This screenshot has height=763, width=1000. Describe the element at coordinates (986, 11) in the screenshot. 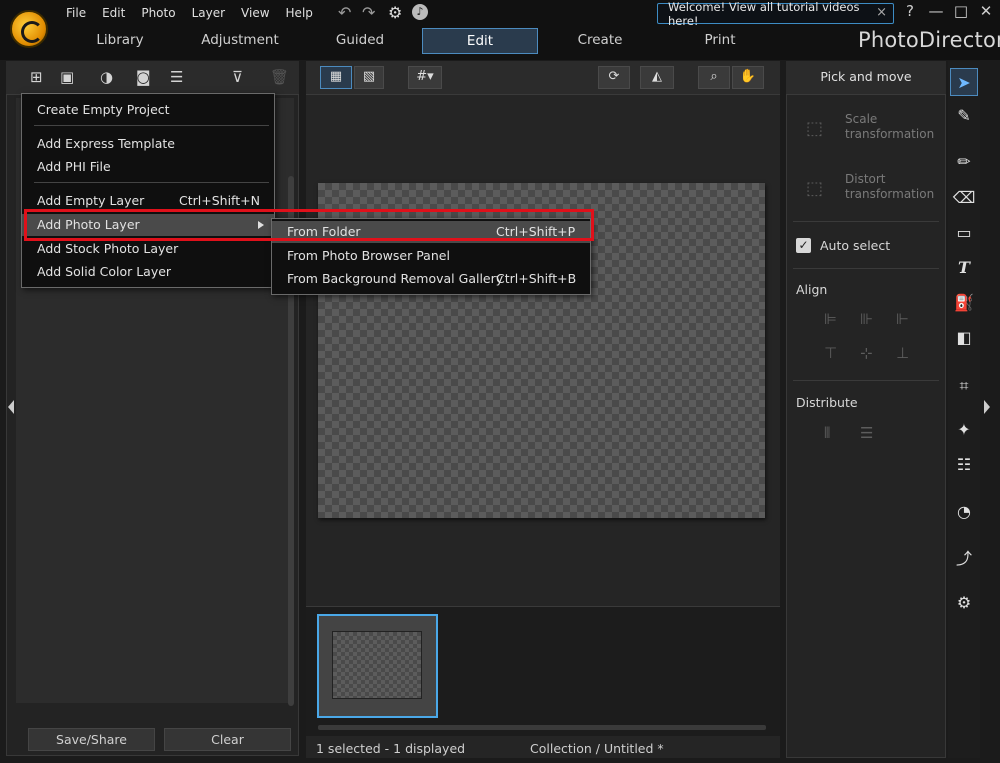

I see `close-window-button: ✕` at that location.